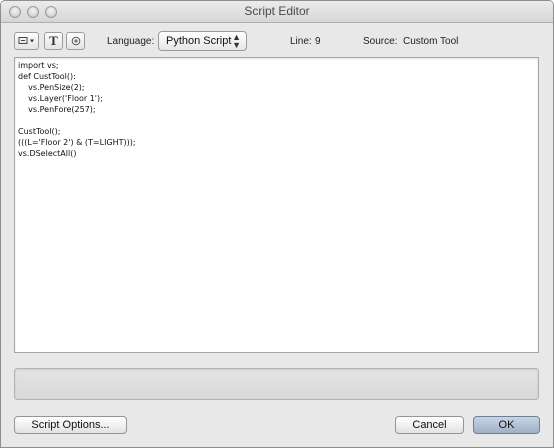 This screenshot has height=448, width=554. What do you see at coordinates (318, 41) in the screenshot?
I see `line-value: 9` at bounding box center [318, 41].